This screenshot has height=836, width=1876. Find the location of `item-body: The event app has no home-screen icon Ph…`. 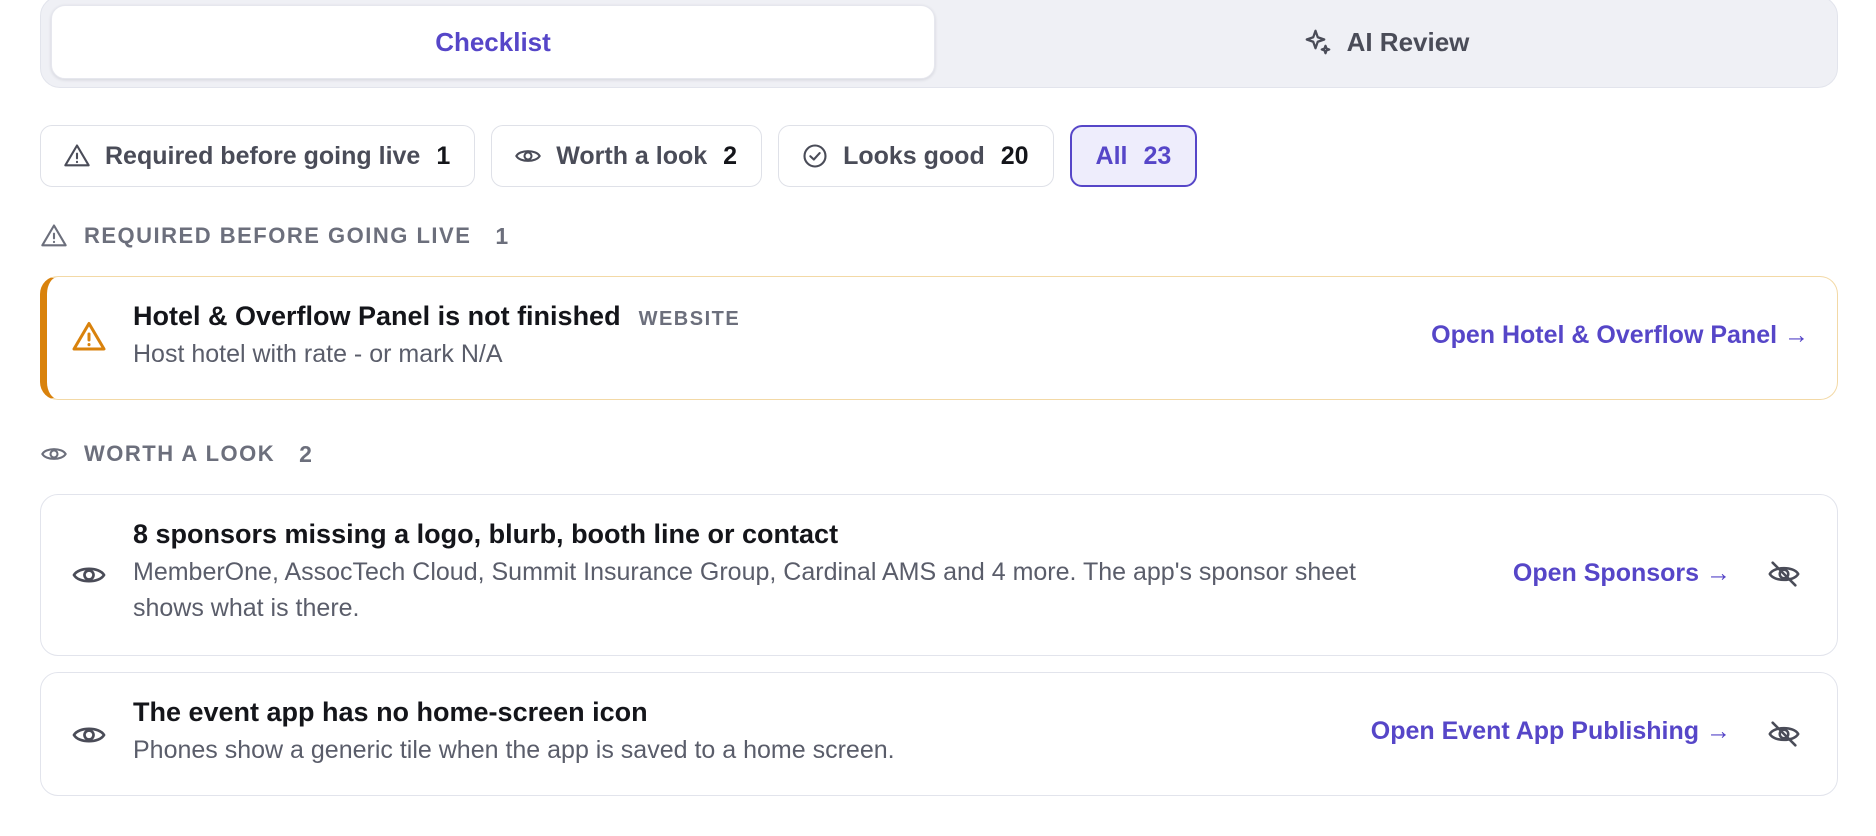

item-body: The event app has no home-screen icon Ph… is located at coordinates (514, 732).